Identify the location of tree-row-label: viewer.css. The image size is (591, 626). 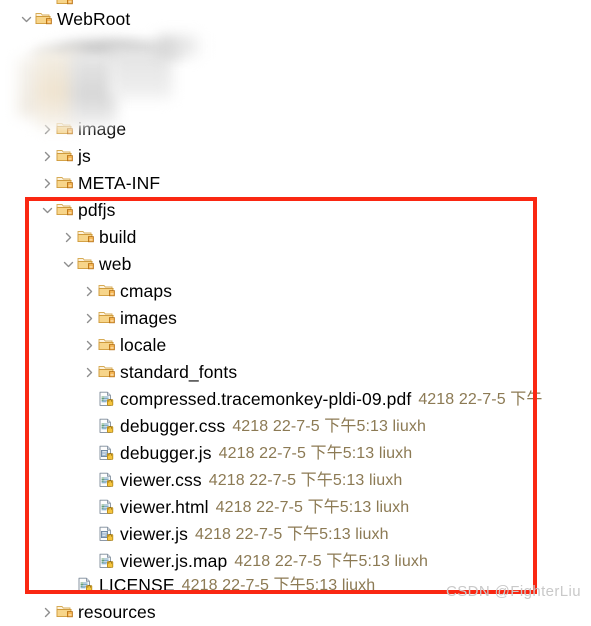
(161, 480).